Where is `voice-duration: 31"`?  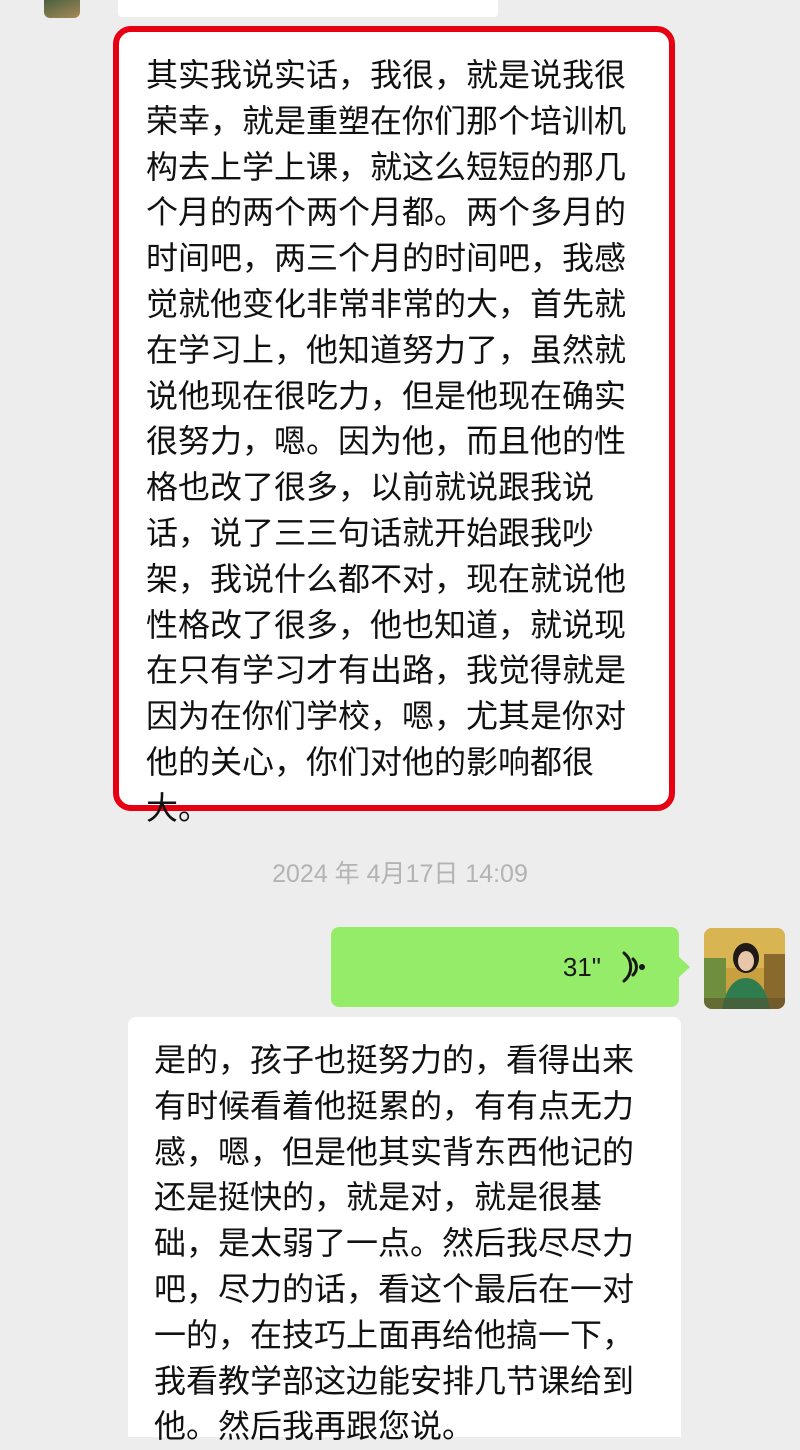 voice-duration: 31" is located at coordinates (581, 967).